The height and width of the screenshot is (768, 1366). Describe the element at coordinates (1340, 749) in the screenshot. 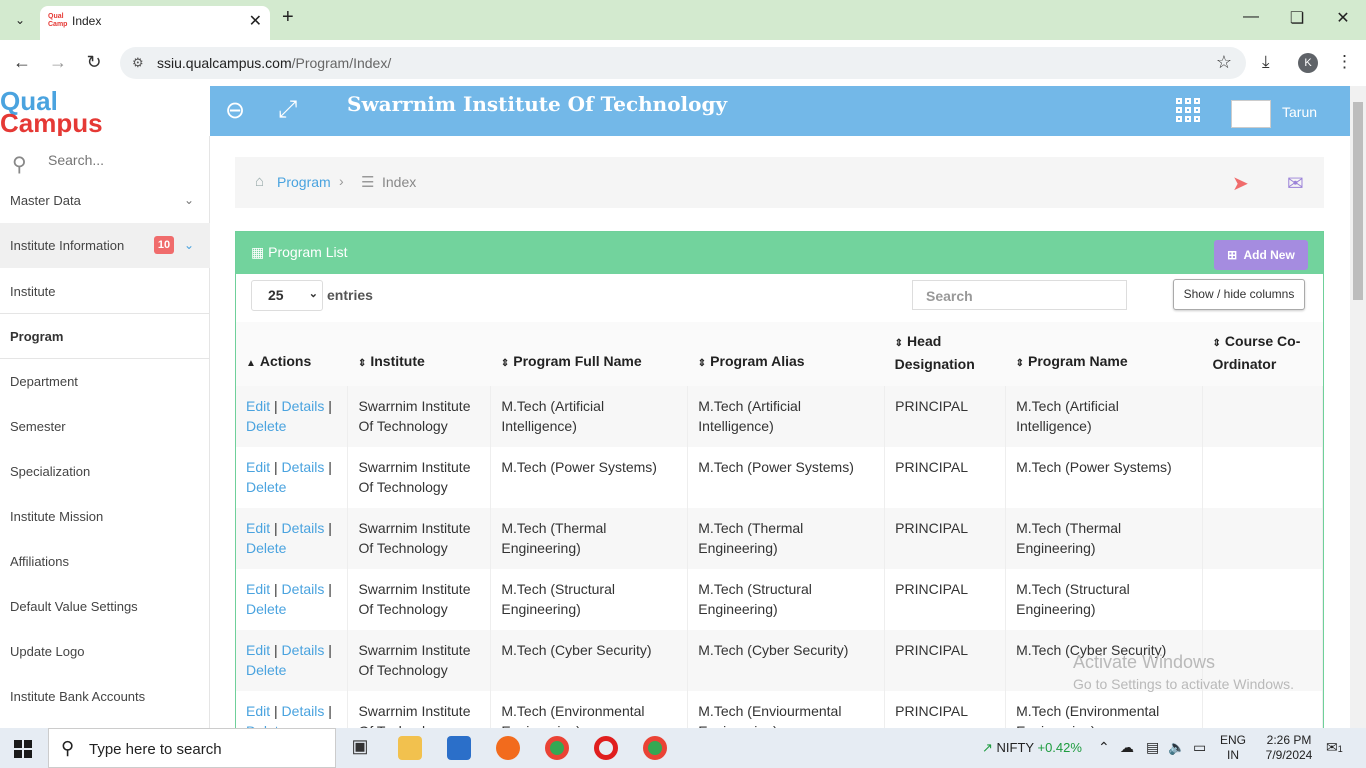

I see `notification-count: 1` at that location.